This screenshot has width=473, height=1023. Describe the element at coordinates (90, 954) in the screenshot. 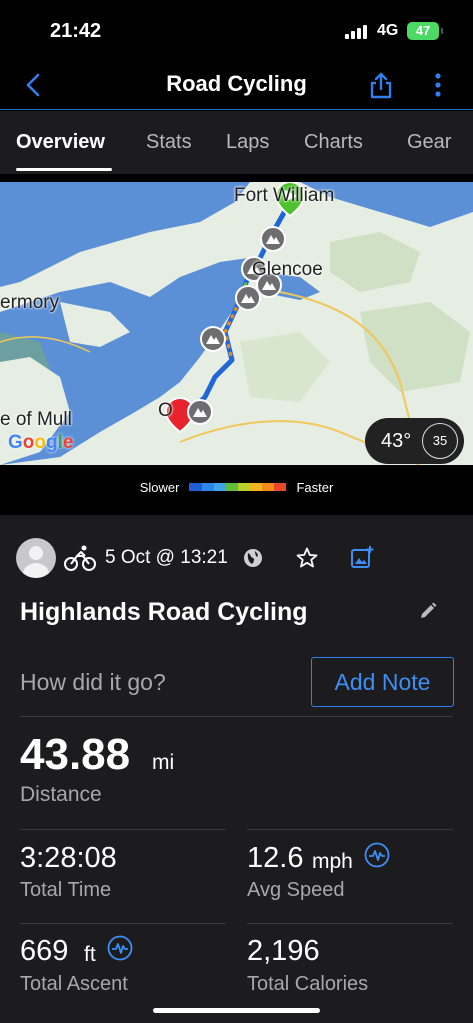

I see `total-ascent-unit: ft` at that location.